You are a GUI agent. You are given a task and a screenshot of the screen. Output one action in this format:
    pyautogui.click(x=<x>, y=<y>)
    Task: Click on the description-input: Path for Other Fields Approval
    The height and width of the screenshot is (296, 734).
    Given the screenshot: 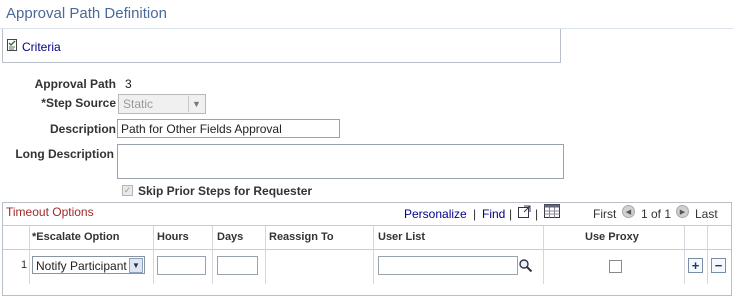 What is the action you would take?
    pyautogui.click(x=228, y=128)
    